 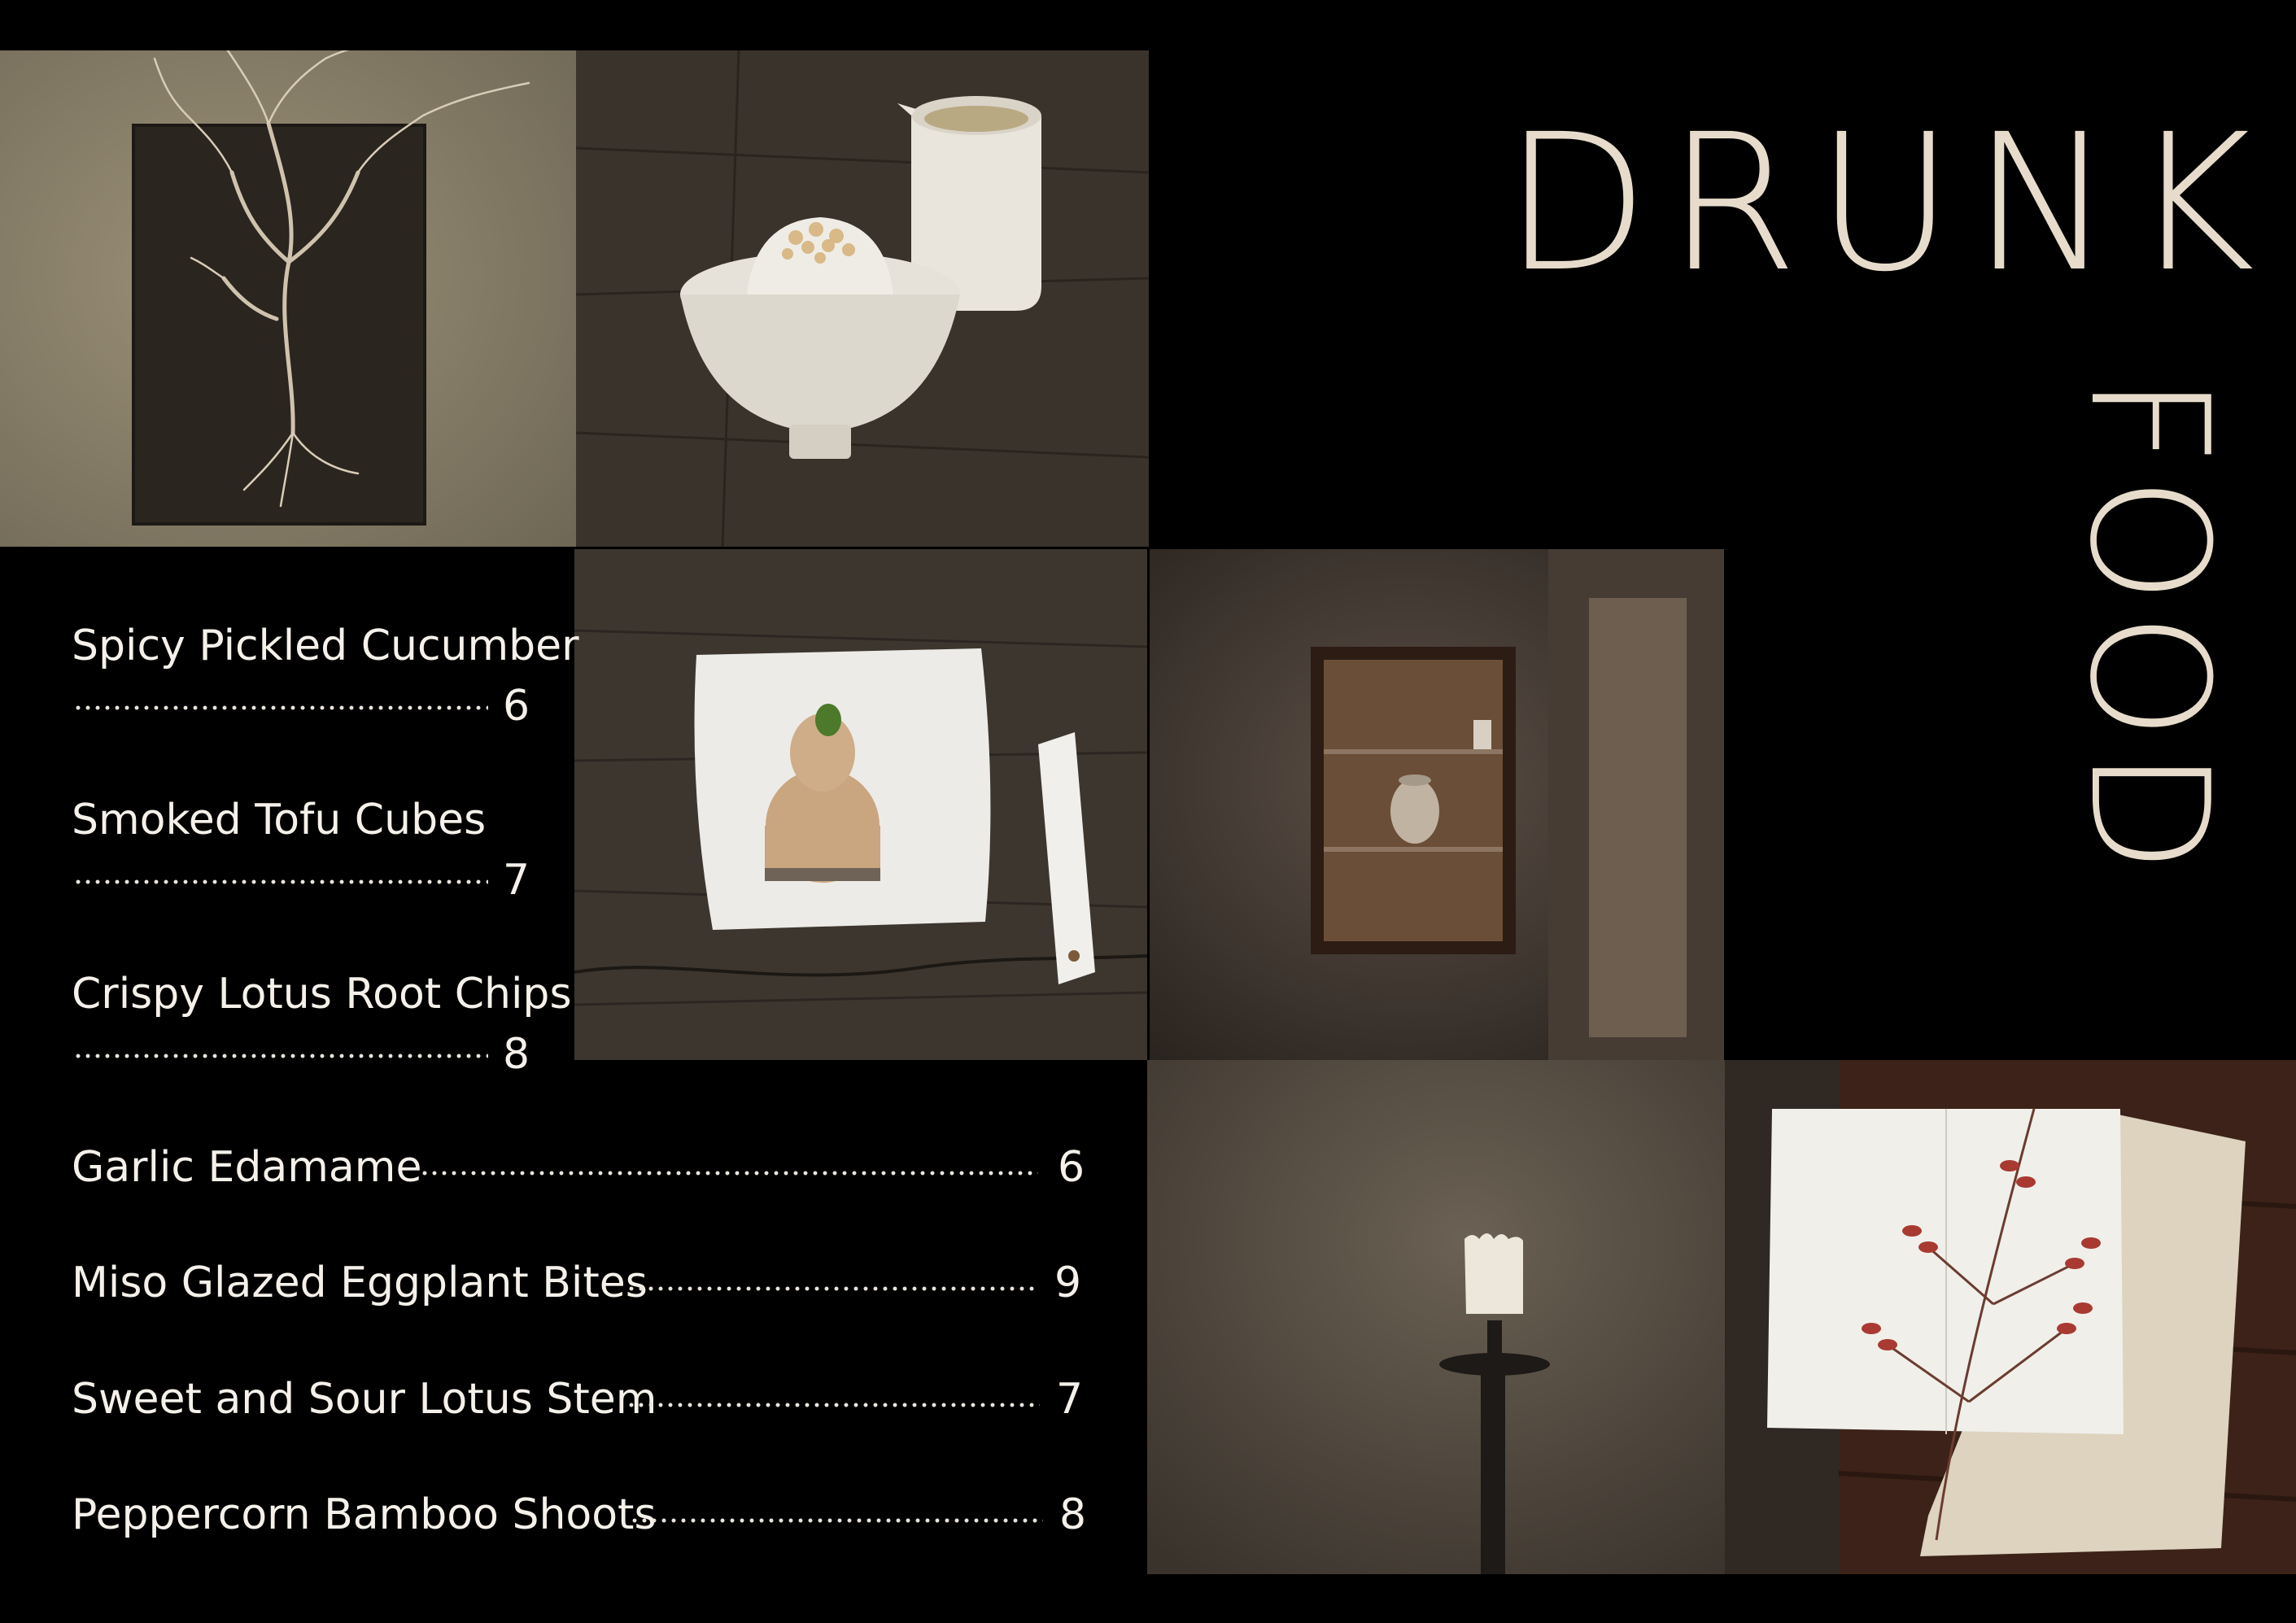 What do you see at coordinates (279, 820) in the screenshot?
I see `menu-item-name: Smoked Tofu Cubes` at bounding box center [279, 820].